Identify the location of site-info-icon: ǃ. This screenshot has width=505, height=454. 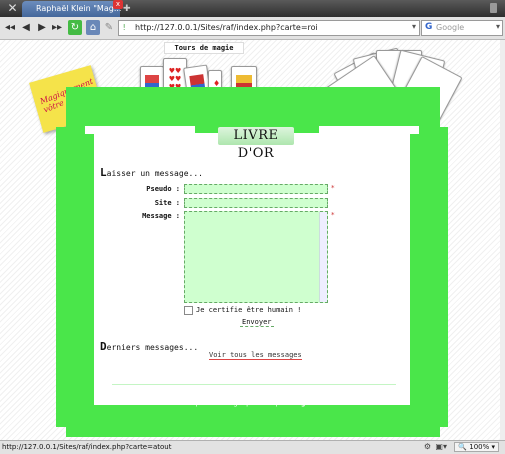
(124, 27).